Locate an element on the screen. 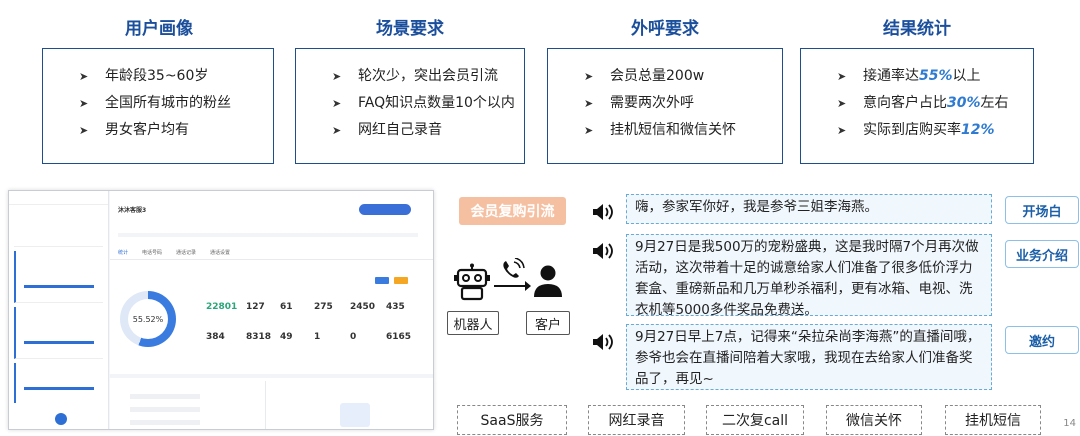 This screenshot has width=1080, height=436. list-item: ➤ 年龄段35~60岁 is located at coordinates (176, 76).